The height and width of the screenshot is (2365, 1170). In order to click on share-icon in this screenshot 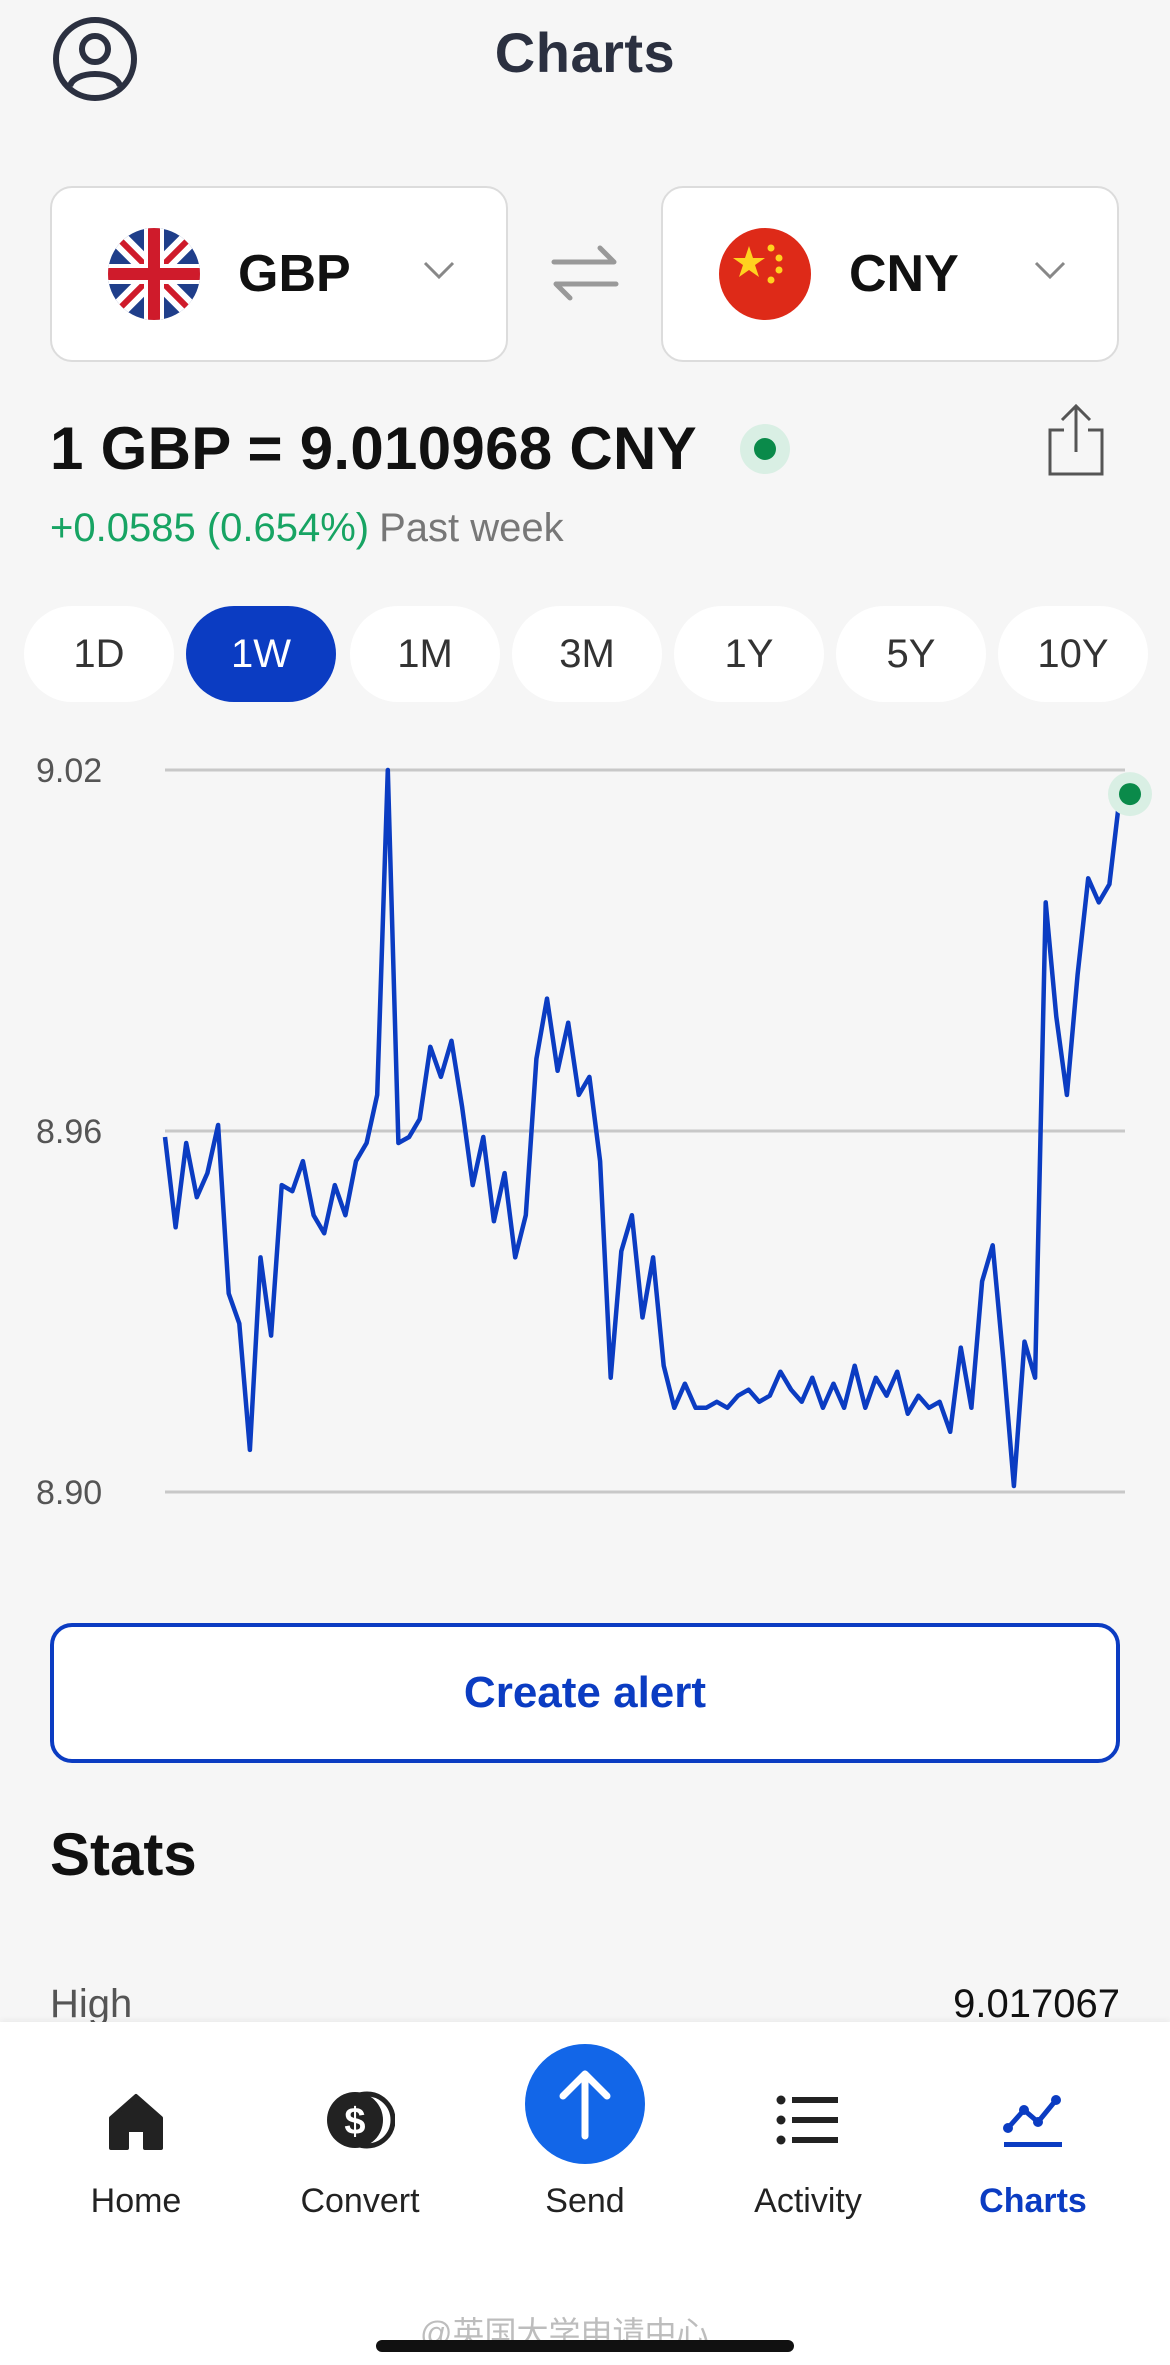, I will do `click(1076, 439)`.